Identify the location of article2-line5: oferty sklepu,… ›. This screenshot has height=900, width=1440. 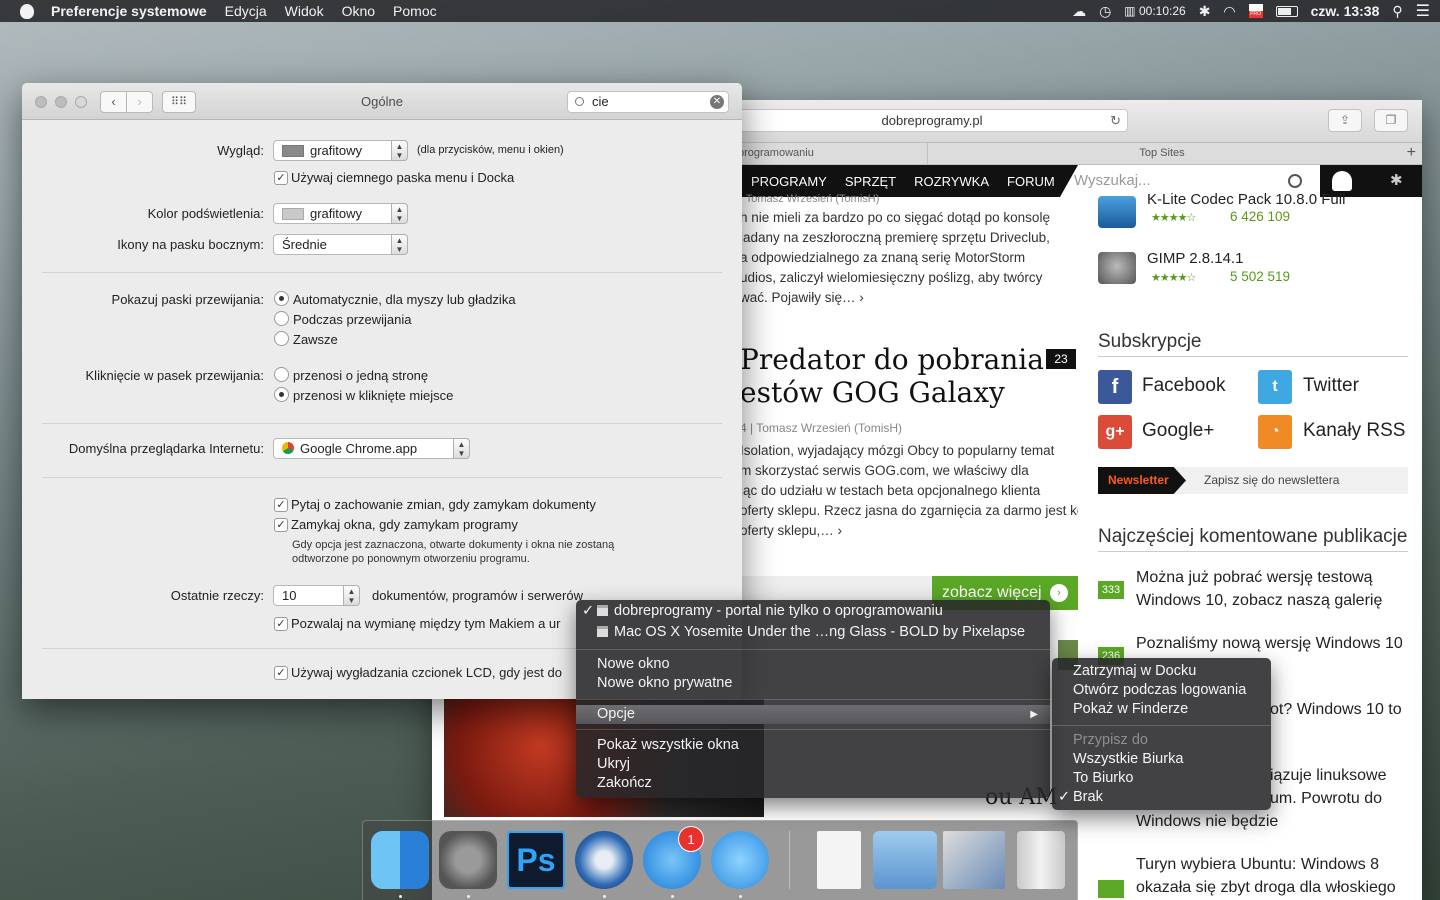
(791, 531).